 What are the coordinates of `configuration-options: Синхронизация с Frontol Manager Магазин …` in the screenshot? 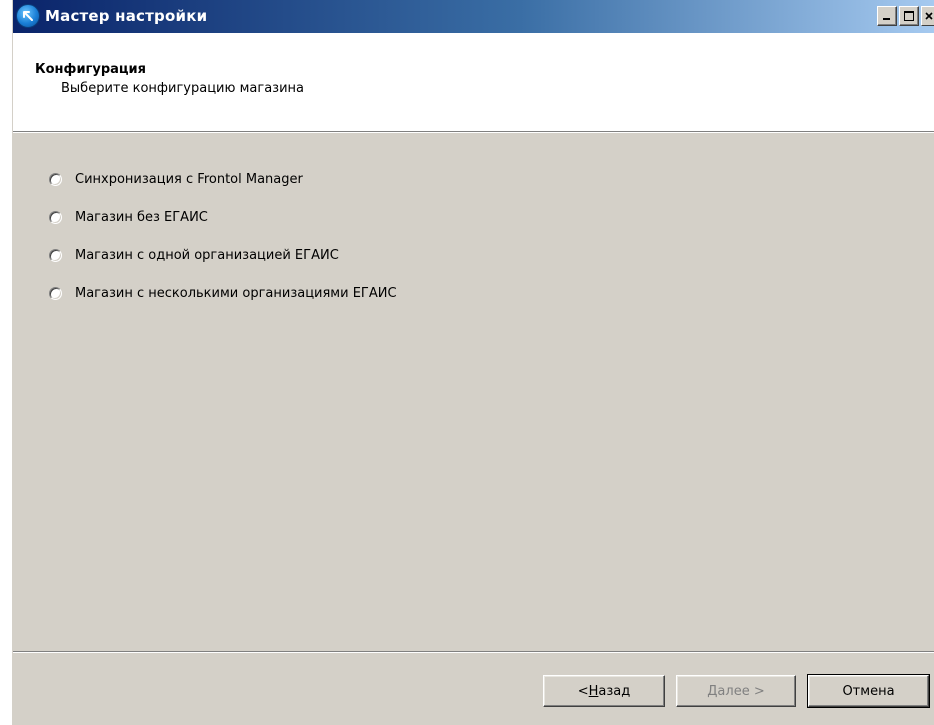 It's located at (223, 236).